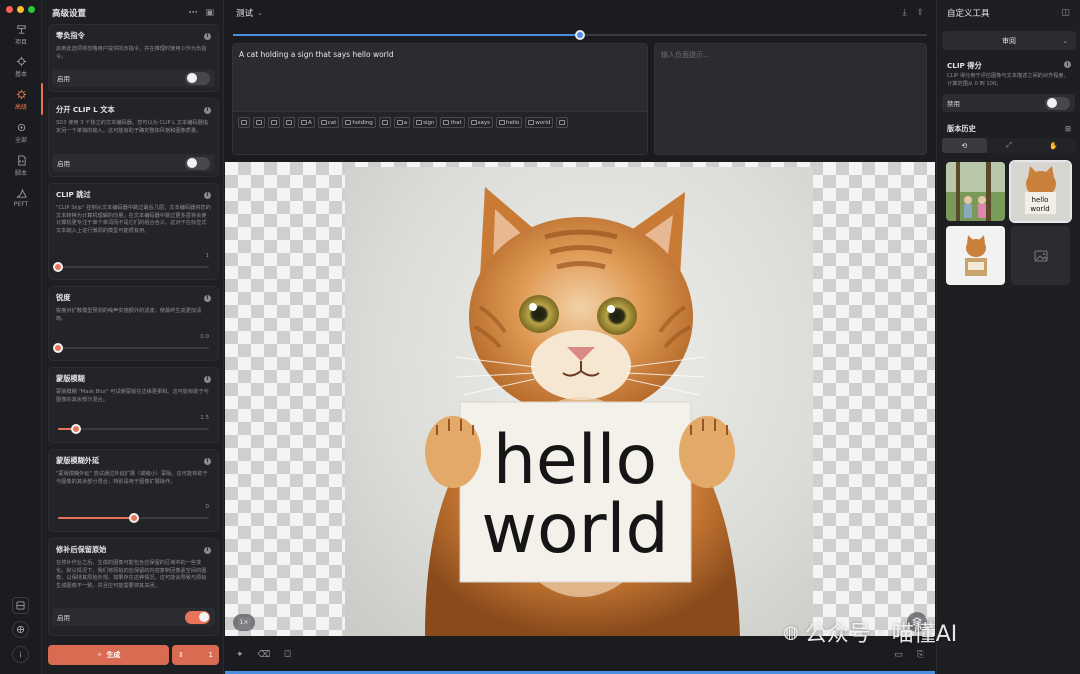 This screenshot has height=674, width=1080. I want to click on zoom-window-button, so click(31, 9).